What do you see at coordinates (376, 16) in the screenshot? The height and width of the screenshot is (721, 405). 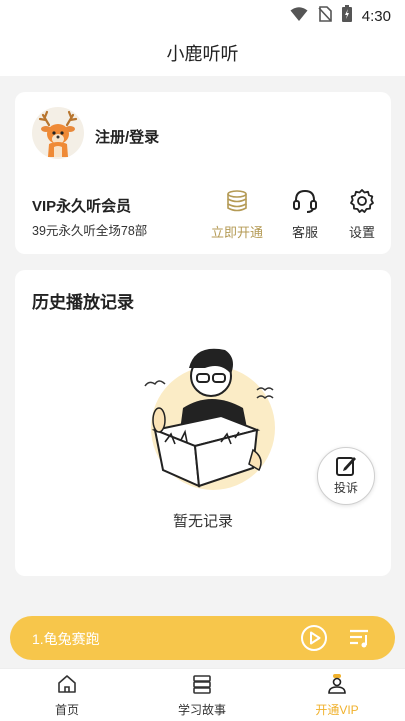 I see `clock: 4:30` at bounding box center [376, 16].